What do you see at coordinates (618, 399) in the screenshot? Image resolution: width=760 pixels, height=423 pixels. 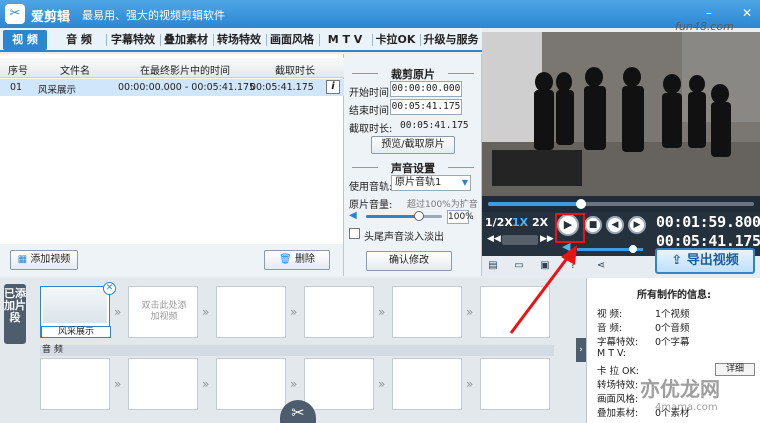 I see `info-picture-style: 画面风格:` at bounding box center [618, 399].